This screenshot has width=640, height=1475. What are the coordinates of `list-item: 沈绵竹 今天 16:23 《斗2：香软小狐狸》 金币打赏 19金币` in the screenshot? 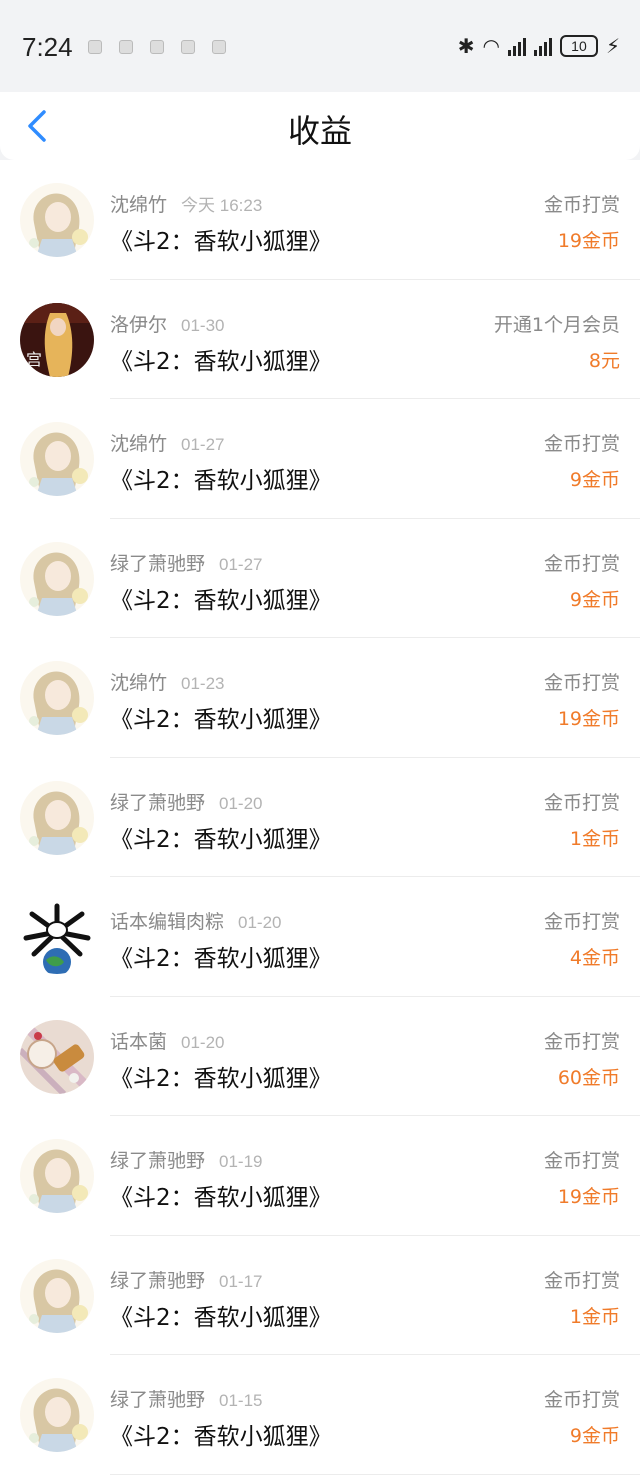 It's located at (320, 220).